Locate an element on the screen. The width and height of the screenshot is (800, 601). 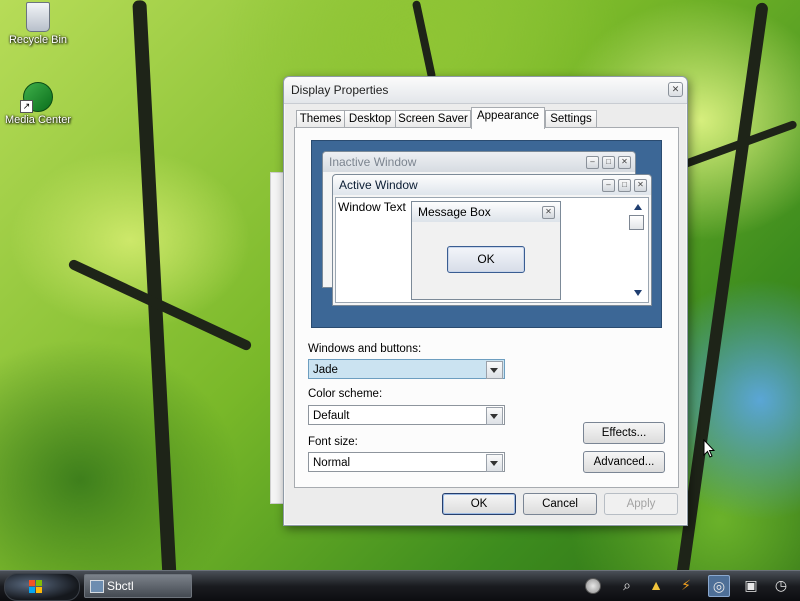
preview-inactive-title: Inactive Window is located at coordinates (373, 162).